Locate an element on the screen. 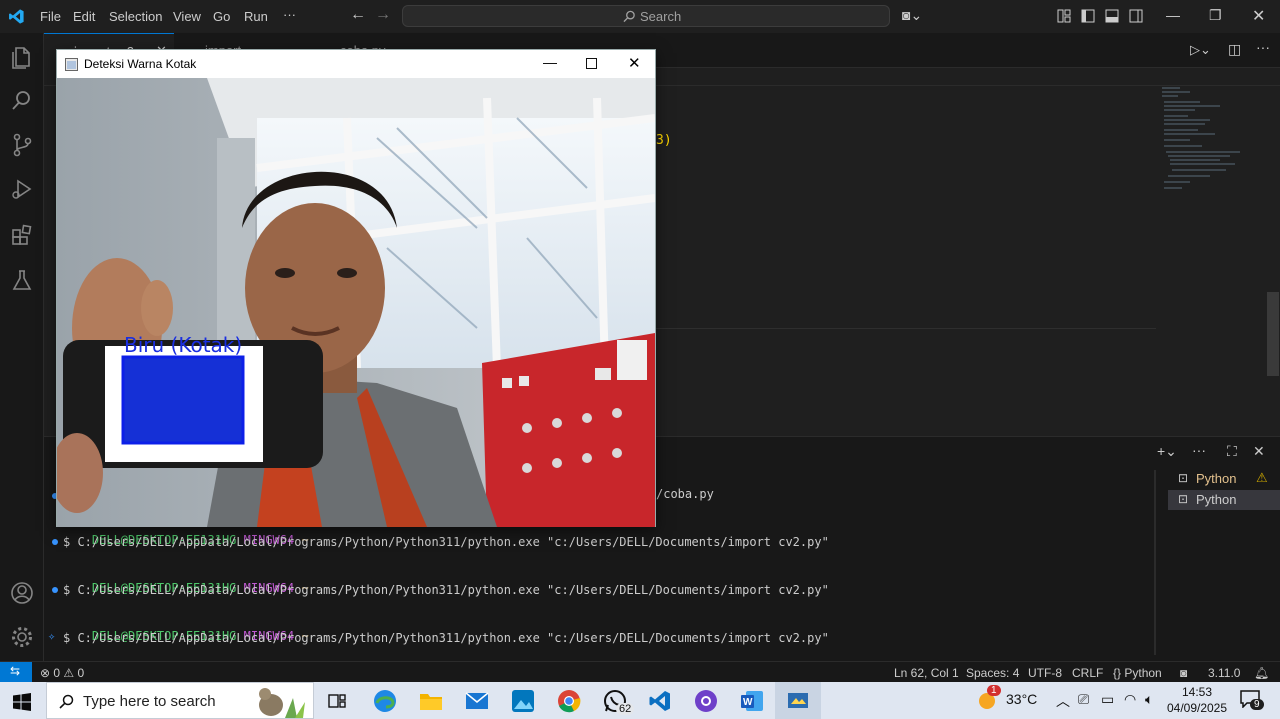  python-window-icon is located at coordinates (798, 700).